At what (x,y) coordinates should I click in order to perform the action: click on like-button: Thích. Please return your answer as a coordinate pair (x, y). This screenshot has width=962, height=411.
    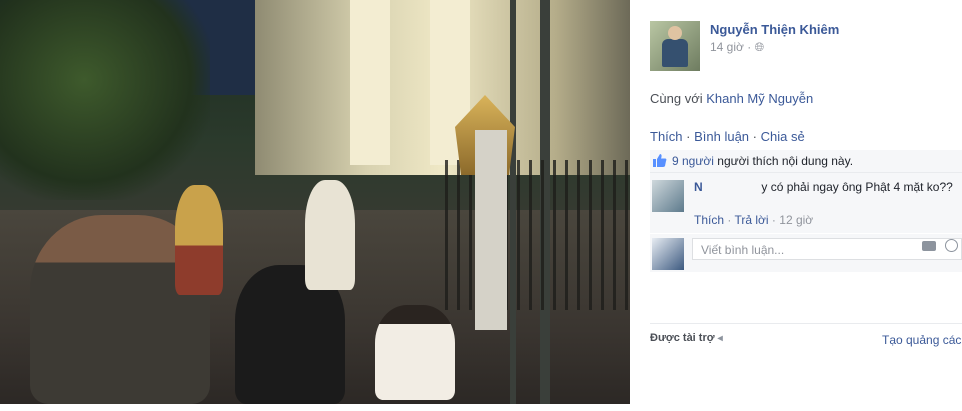
    Looking at the image, I should click on (666, 136).